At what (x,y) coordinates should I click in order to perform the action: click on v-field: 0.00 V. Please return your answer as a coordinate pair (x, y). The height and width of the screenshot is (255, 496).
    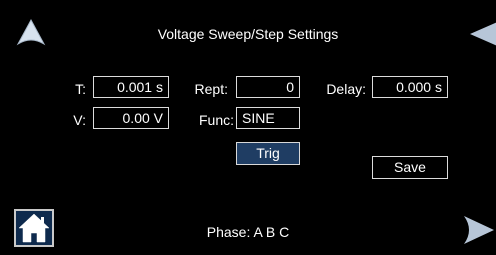
    Looking at the image, I should click on (131, 118).